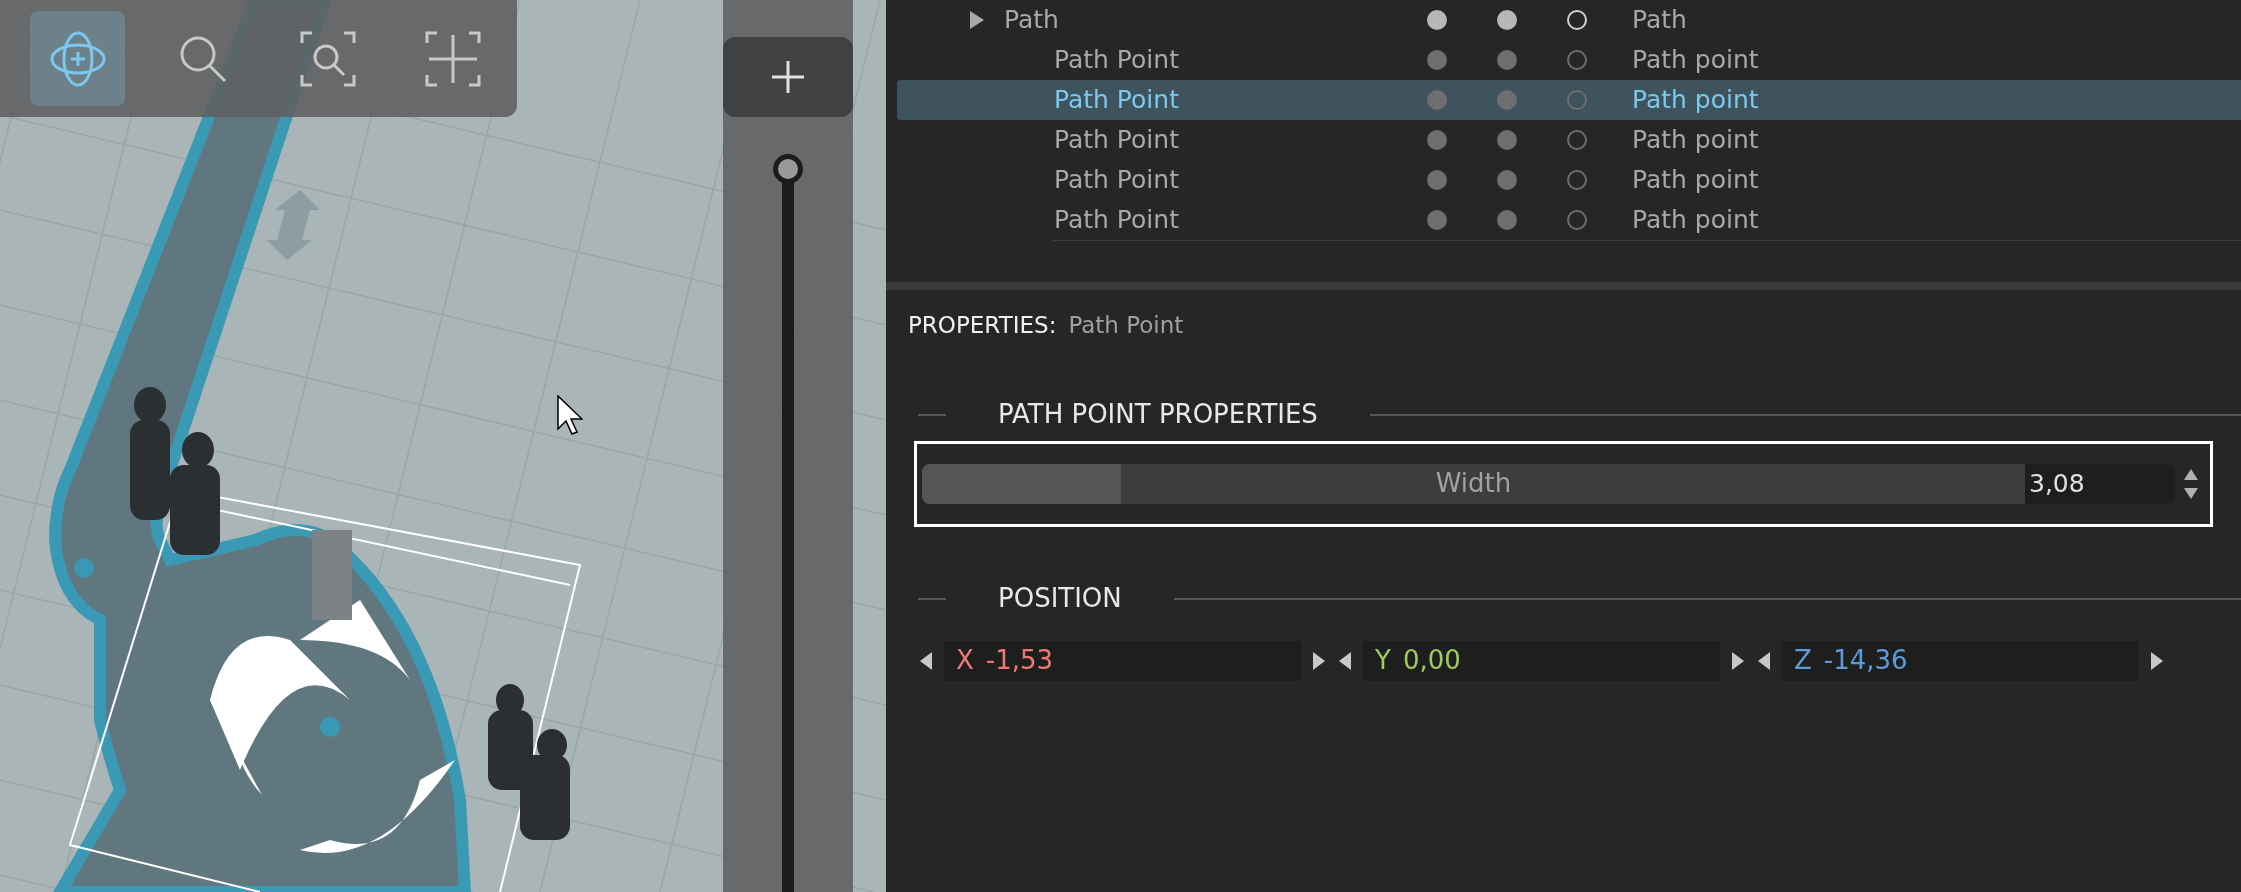 This screenshot has width=2241, height=892. What do you see at coordinates (1569, 20) in the screenshot?
I see `tree-row: Path Path` at bounding box center [1569, 20].